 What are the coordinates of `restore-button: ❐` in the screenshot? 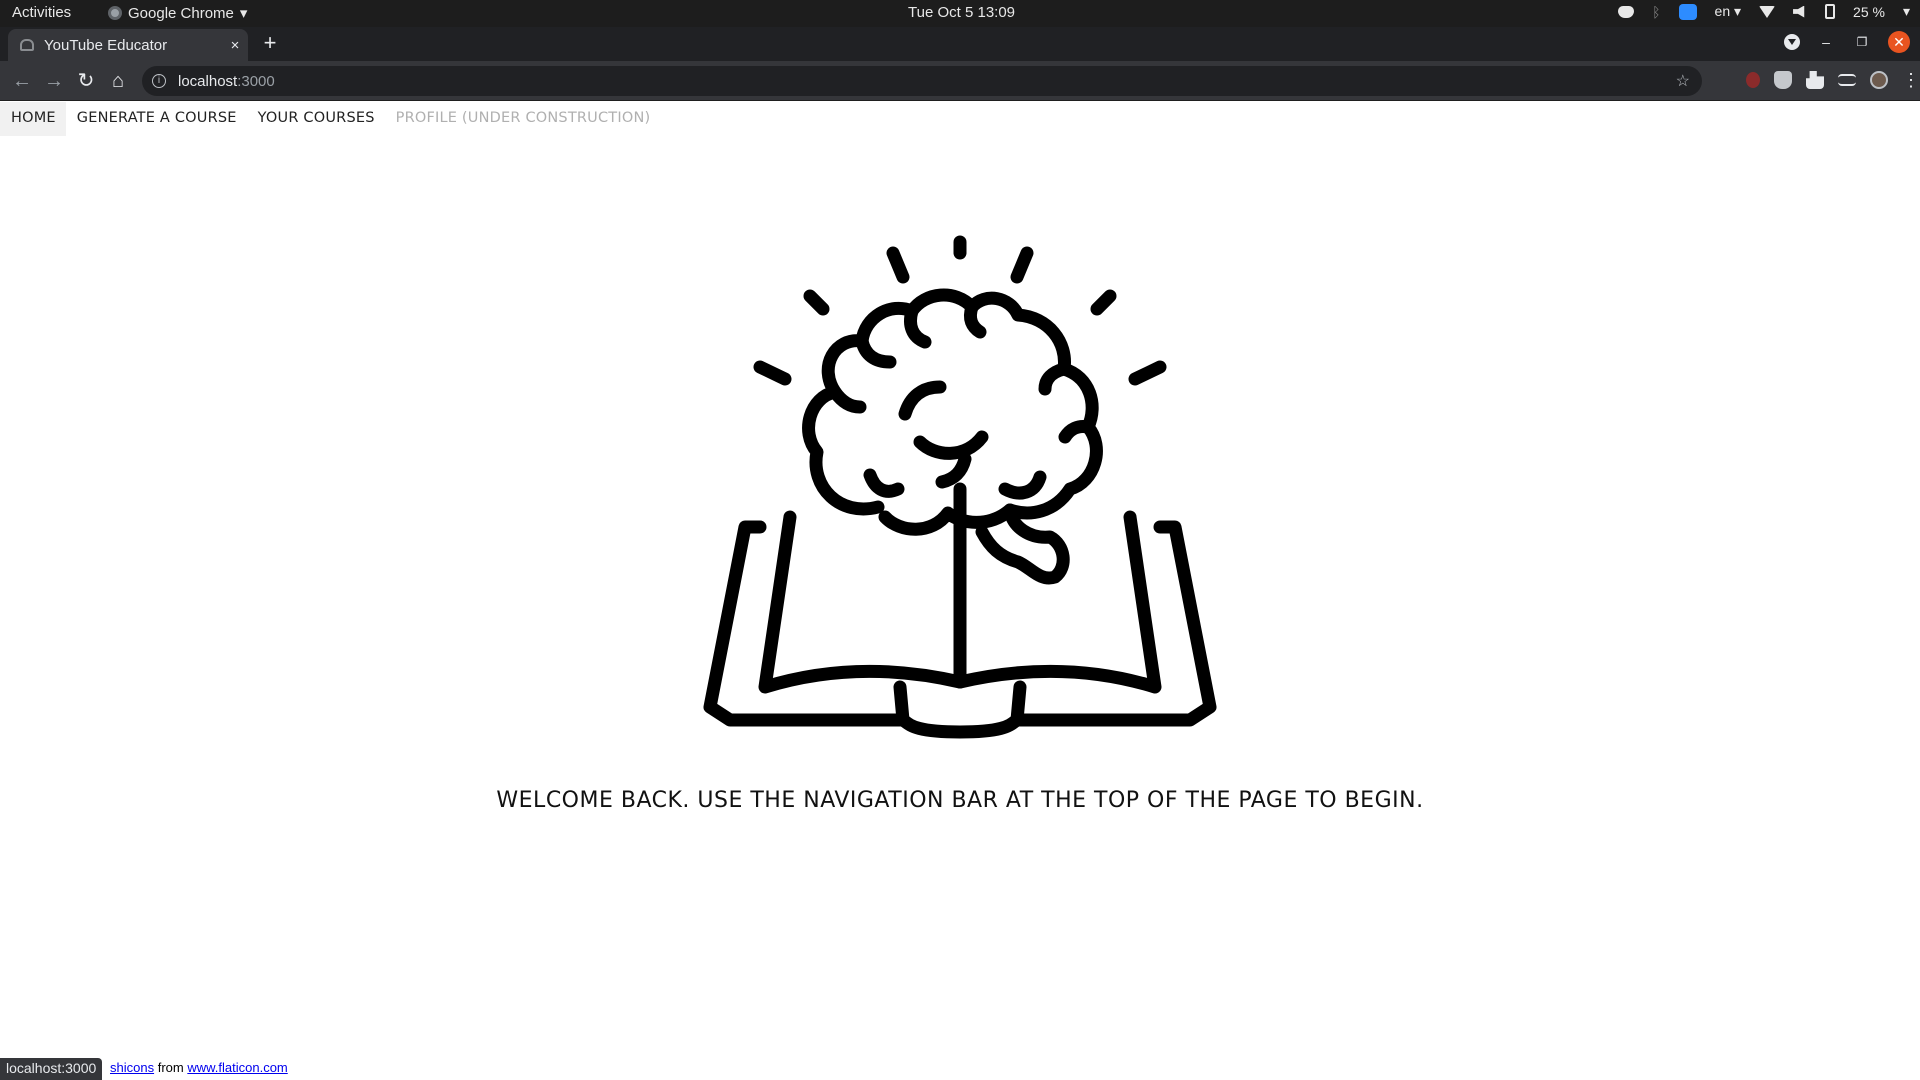 It's located at (1862, 42).